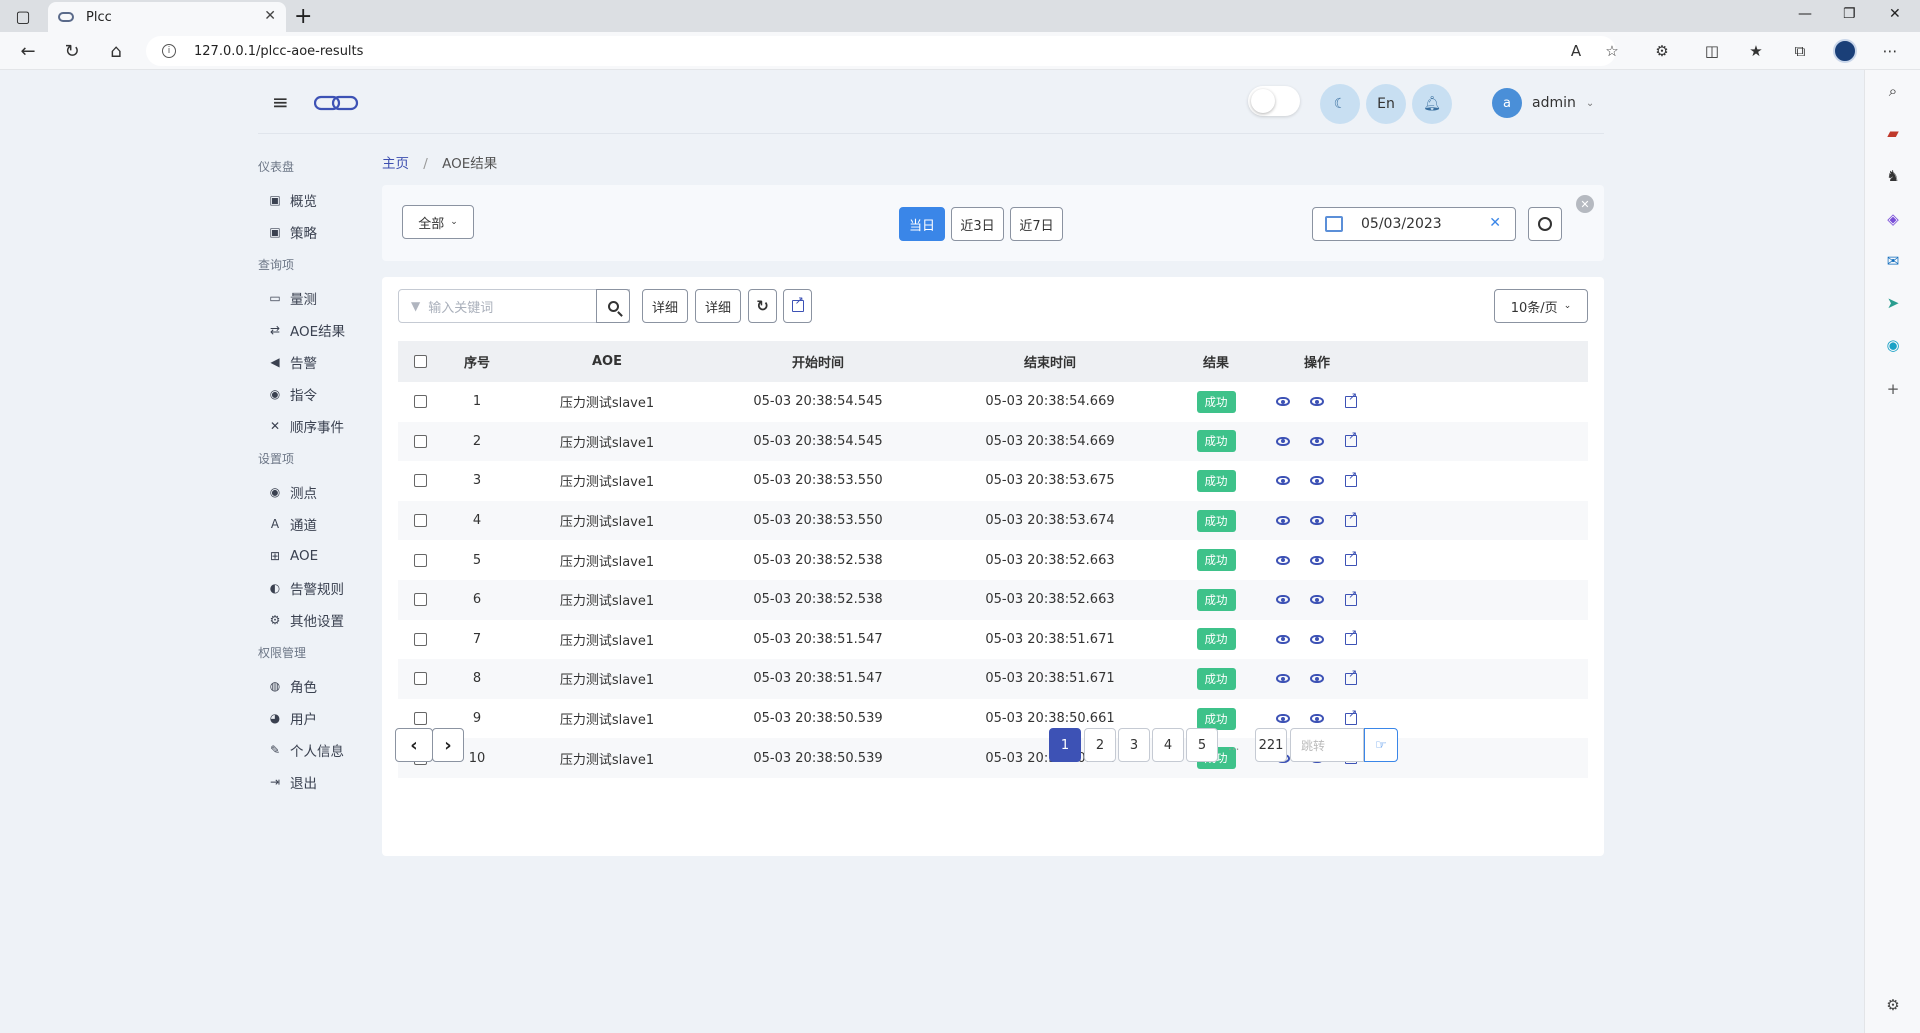  Describe the element at coordinates (318, 362) in the screenshot. I see `menu-item: ◀ 告警` at that location.